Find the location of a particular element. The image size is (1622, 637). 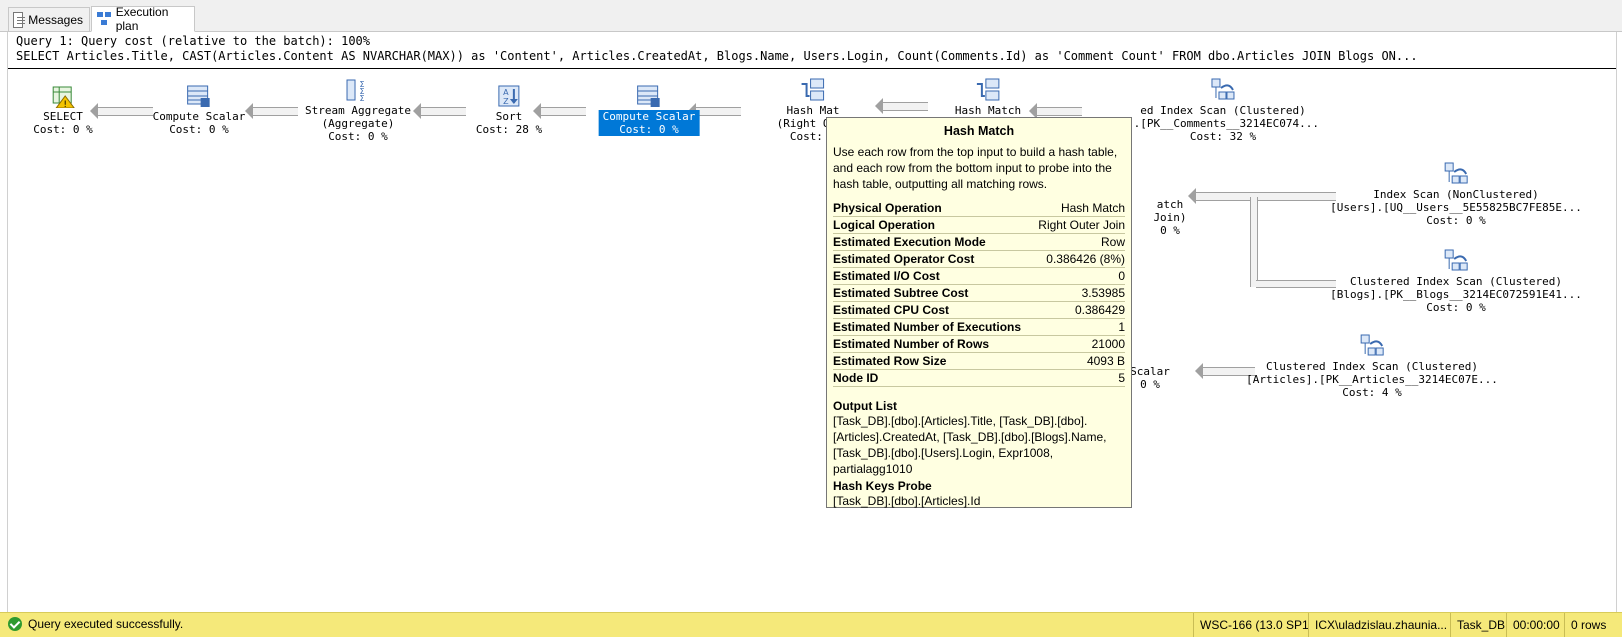

plan-node-compute-scalar-3: Scalar 0 % is located at coordinates (1150, 378).